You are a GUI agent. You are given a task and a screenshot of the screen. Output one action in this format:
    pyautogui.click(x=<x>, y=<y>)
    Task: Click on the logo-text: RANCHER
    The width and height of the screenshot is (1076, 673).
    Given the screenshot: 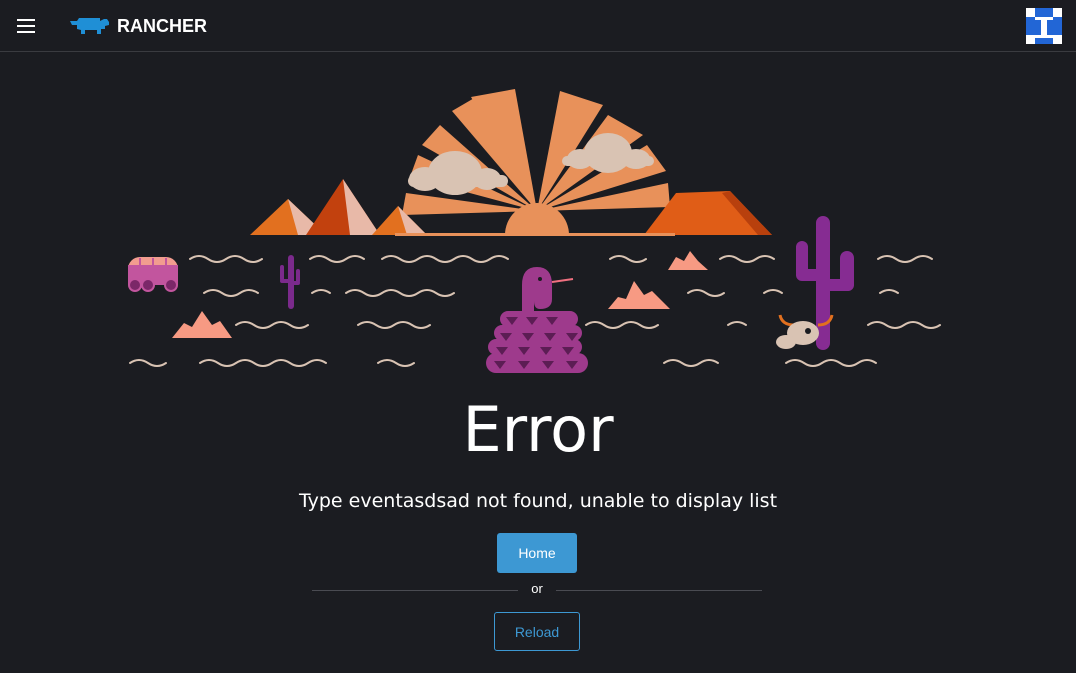 What is the action you would take?
    pyautogui.click(x=162, y=25)
    